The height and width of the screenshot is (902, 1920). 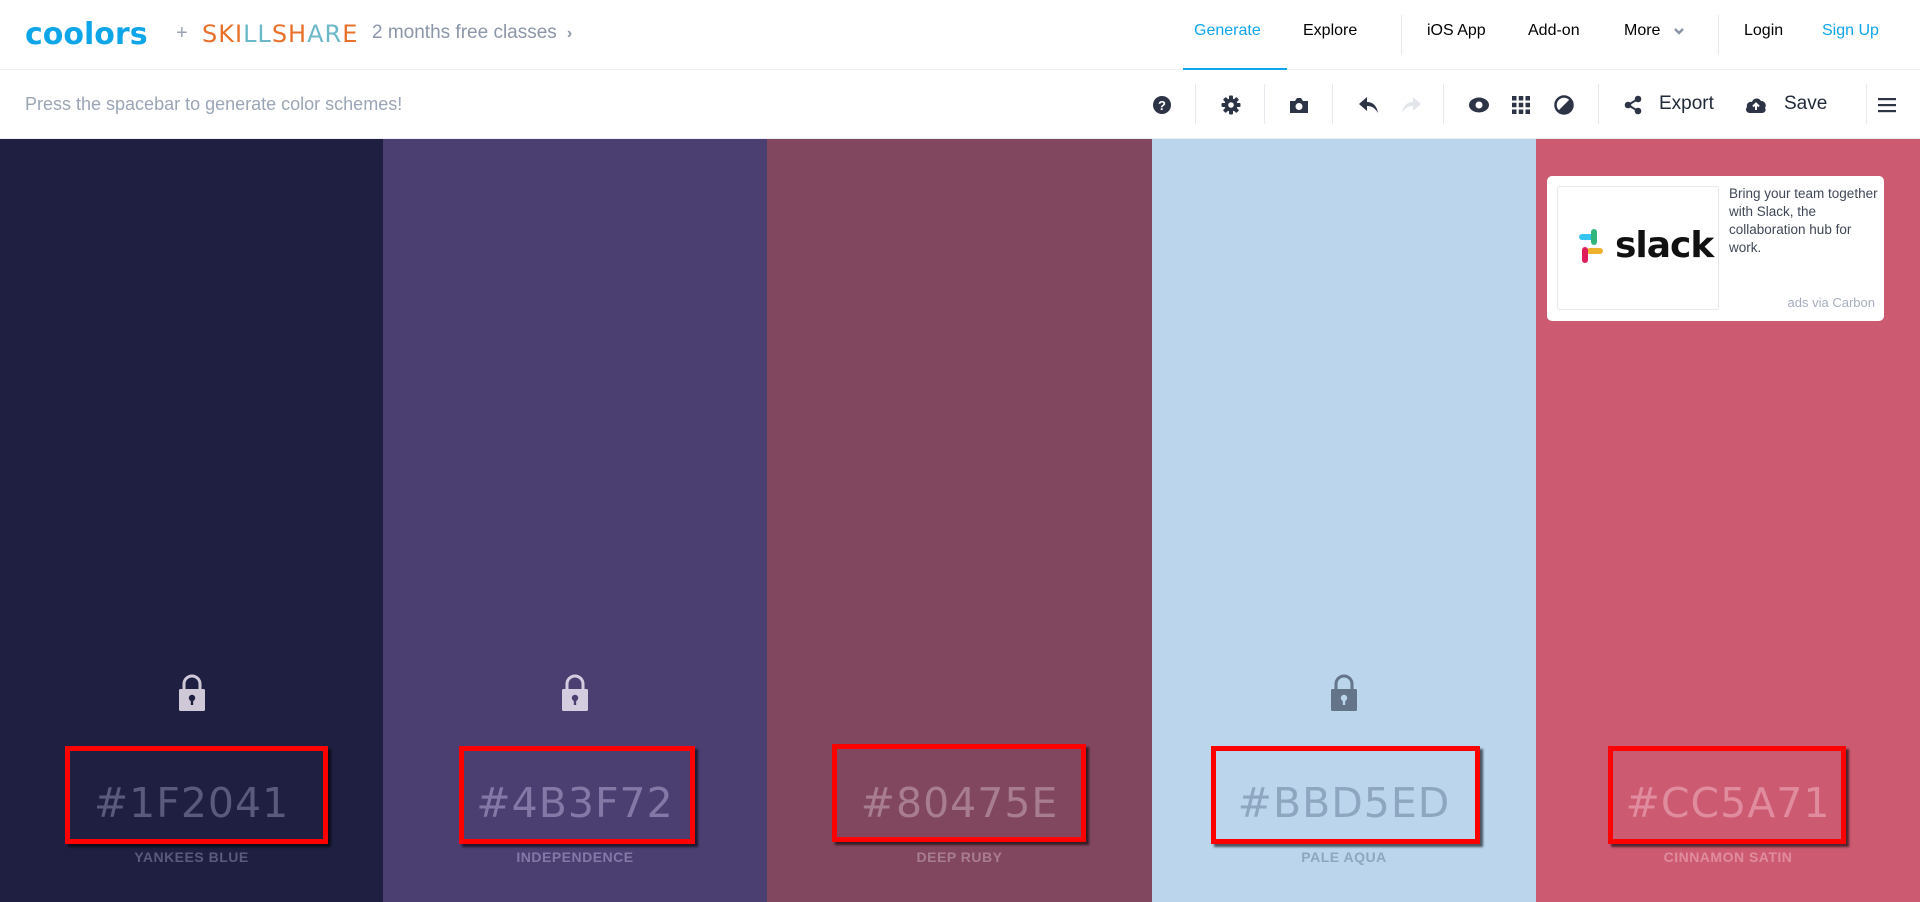 What do you see at coordinates (1344, 803) in the screenshot?
I see `hex-code: #BBD5ED` at bounding box center [1344, 803].